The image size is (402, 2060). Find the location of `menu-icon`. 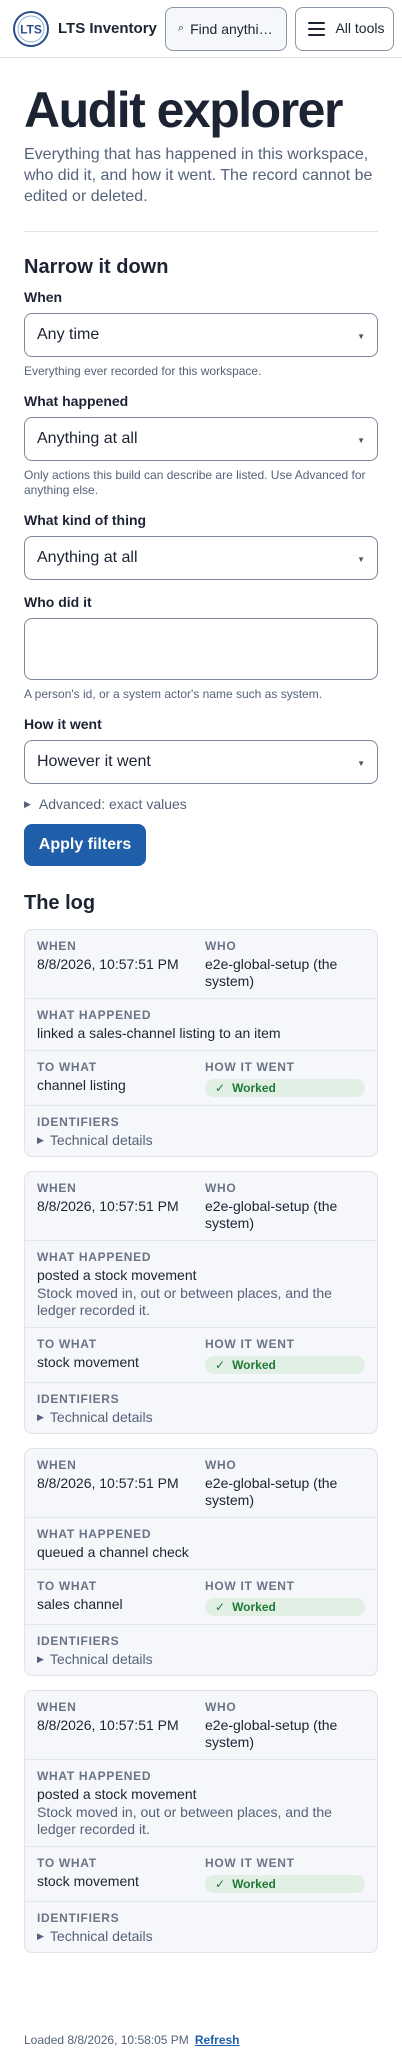

menu-icon is located at coordinates (316, 28).